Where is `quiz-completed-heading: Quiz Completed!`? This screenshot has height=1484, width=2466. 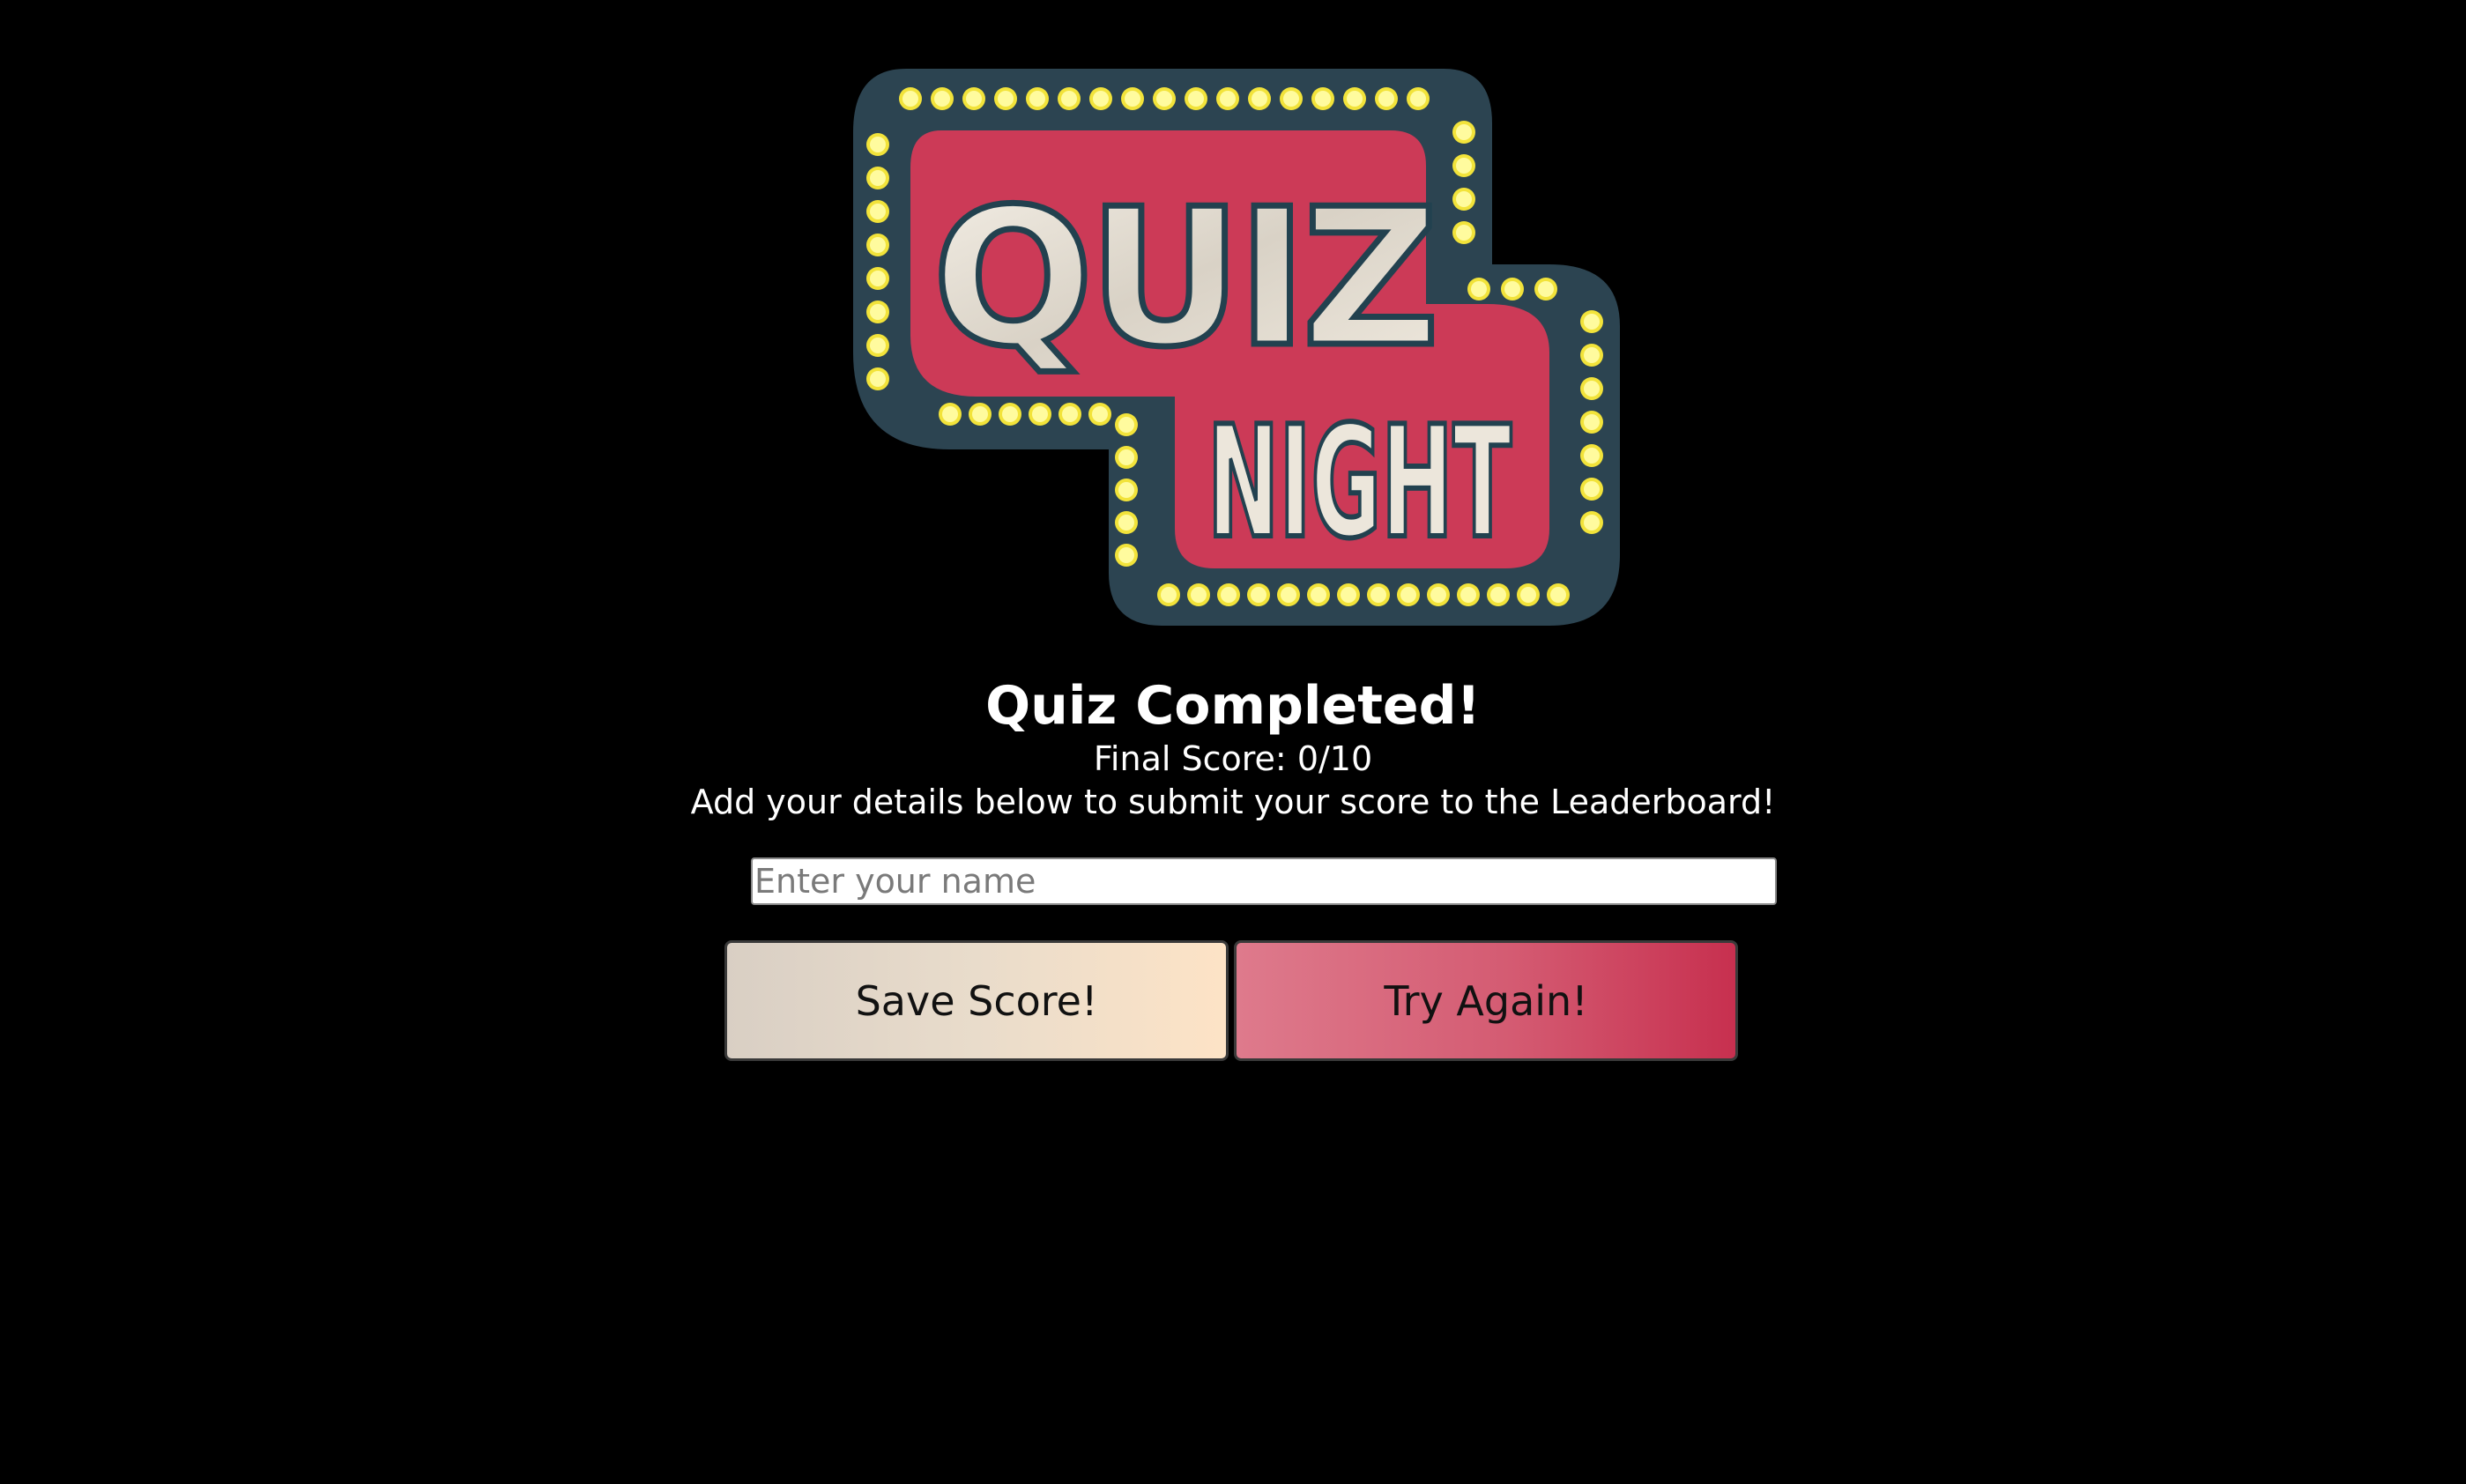
quiz-completed-heading: Quiz Completed! is located at coordinates (1233, 706).